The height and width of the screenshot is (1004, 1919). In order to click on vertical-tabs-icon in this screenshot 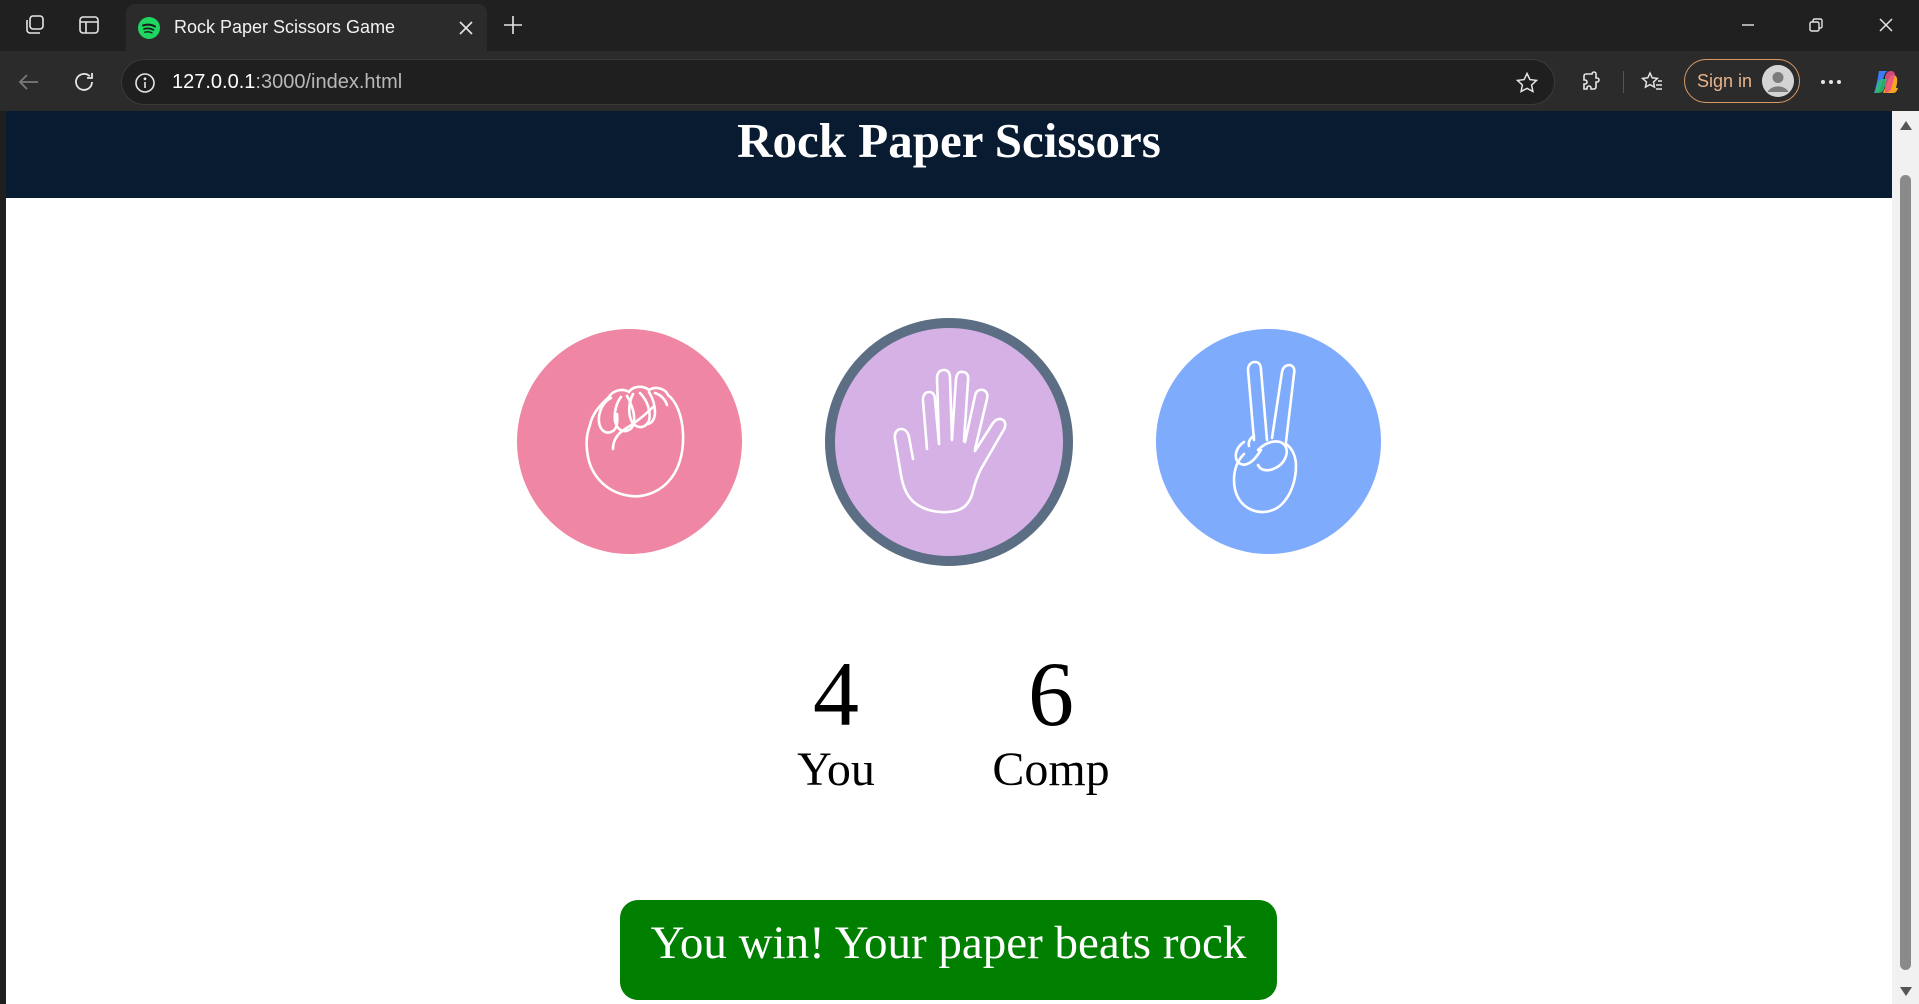, I will do `click(89, 25)`.